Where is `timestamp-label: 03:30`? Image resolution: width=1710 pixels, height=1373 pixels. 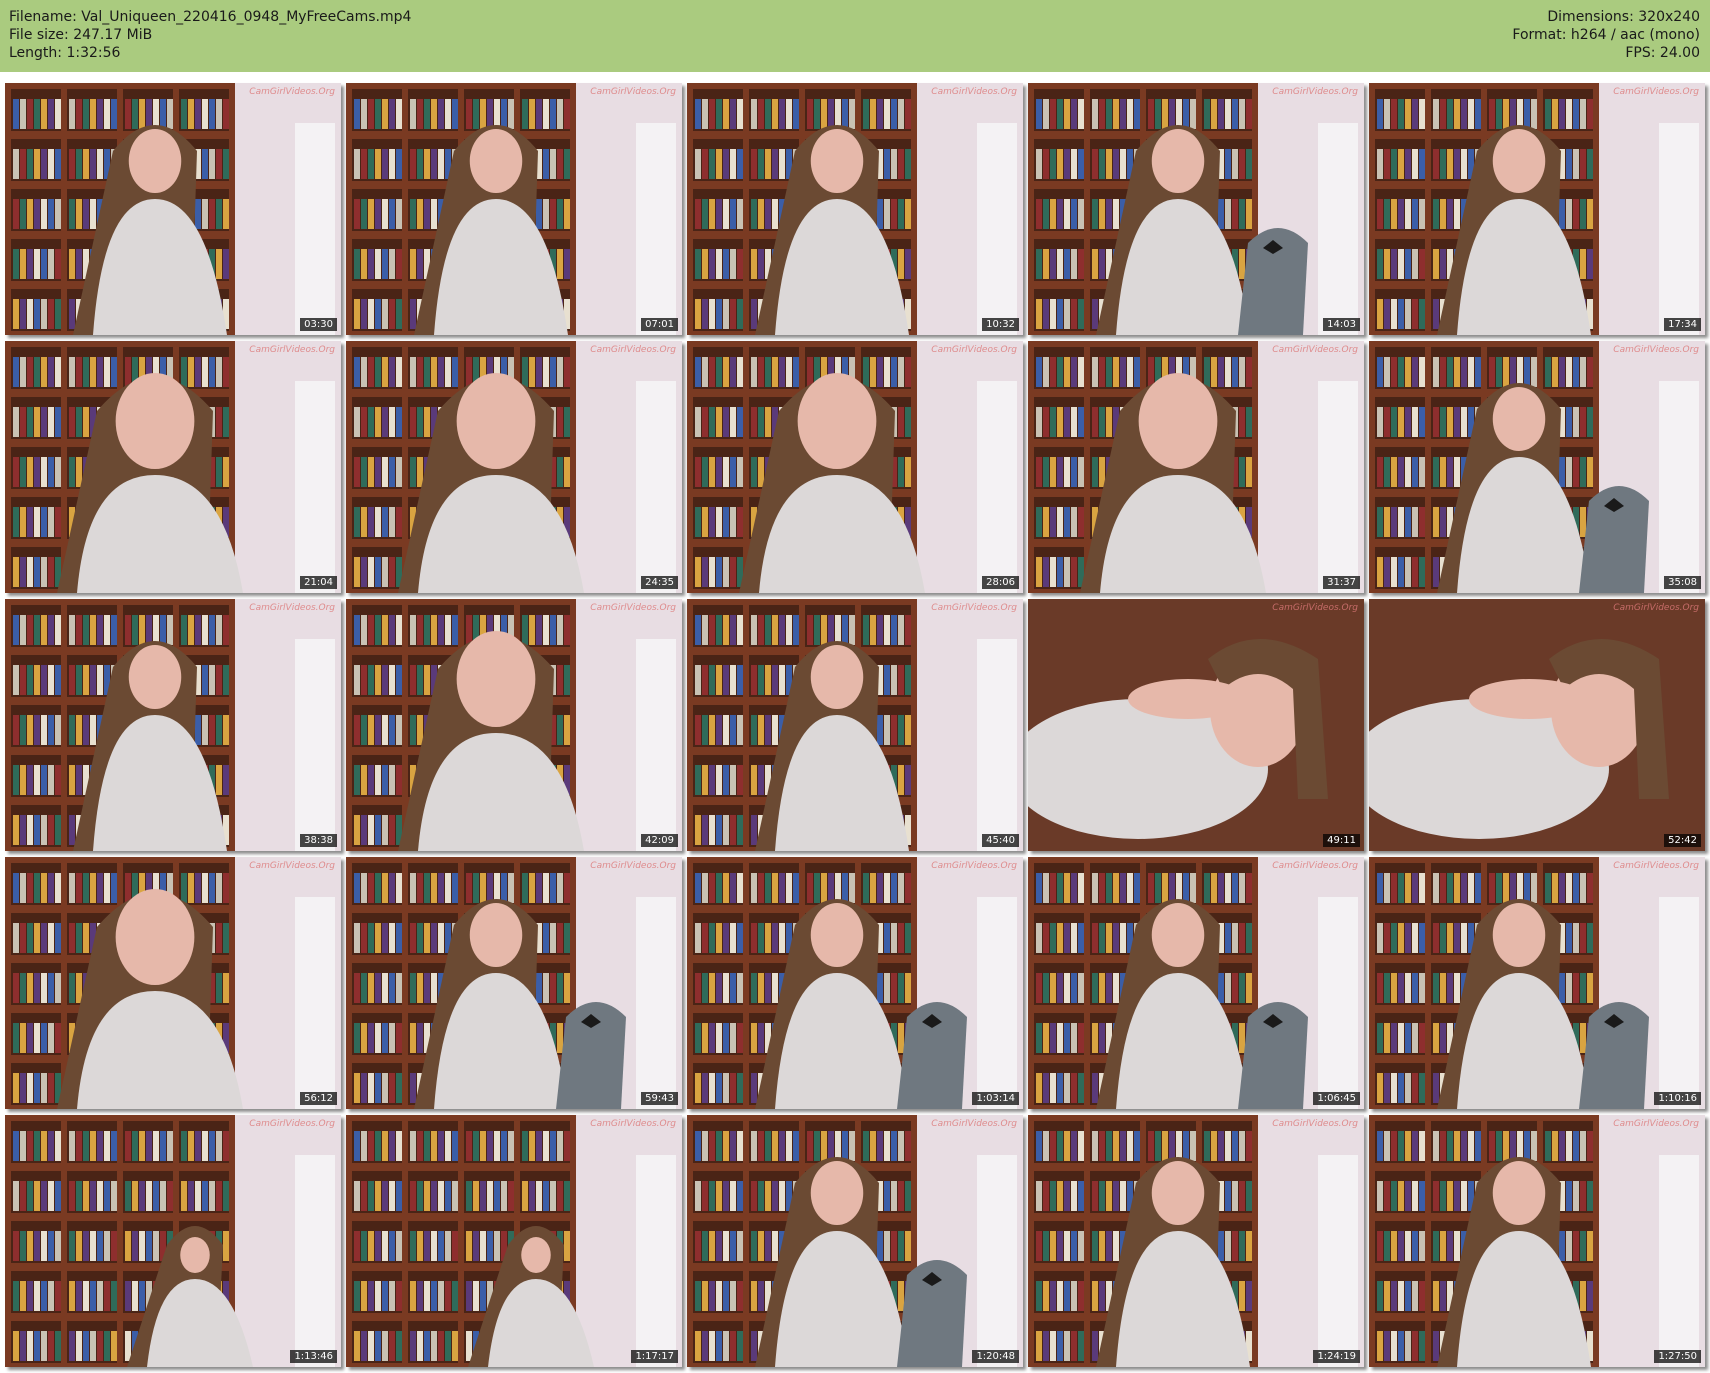 timestamp-label: 03:30 is located at coordinates (318, 324).